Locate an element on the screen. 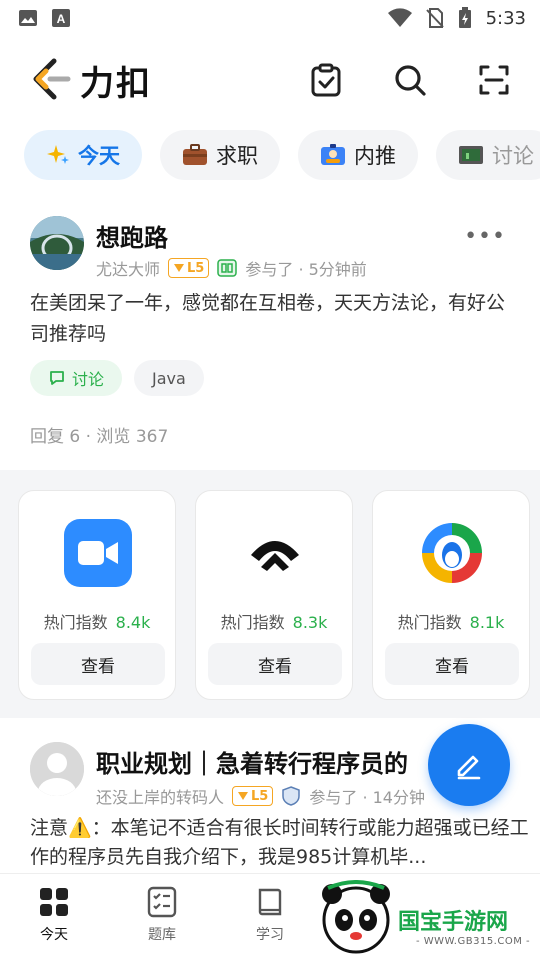 This screenshot has height=960, width=540. shield-badge-icon is located at coordinates (291, 796).